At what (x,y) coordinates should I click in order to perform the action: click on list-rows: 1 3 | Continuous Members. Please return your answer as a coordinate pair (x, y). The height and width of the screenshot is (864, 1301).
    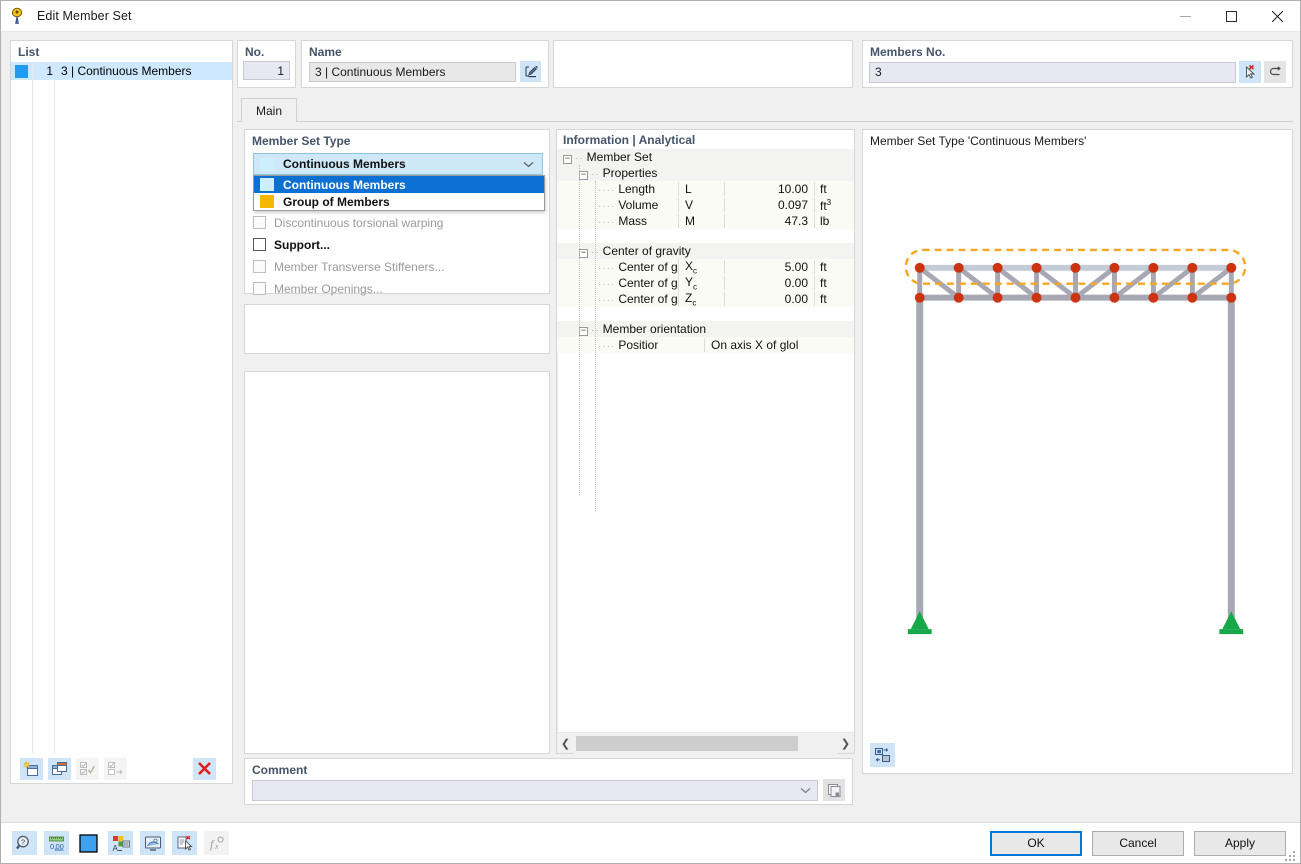
    Looking at the image, I should click on (121, 407).